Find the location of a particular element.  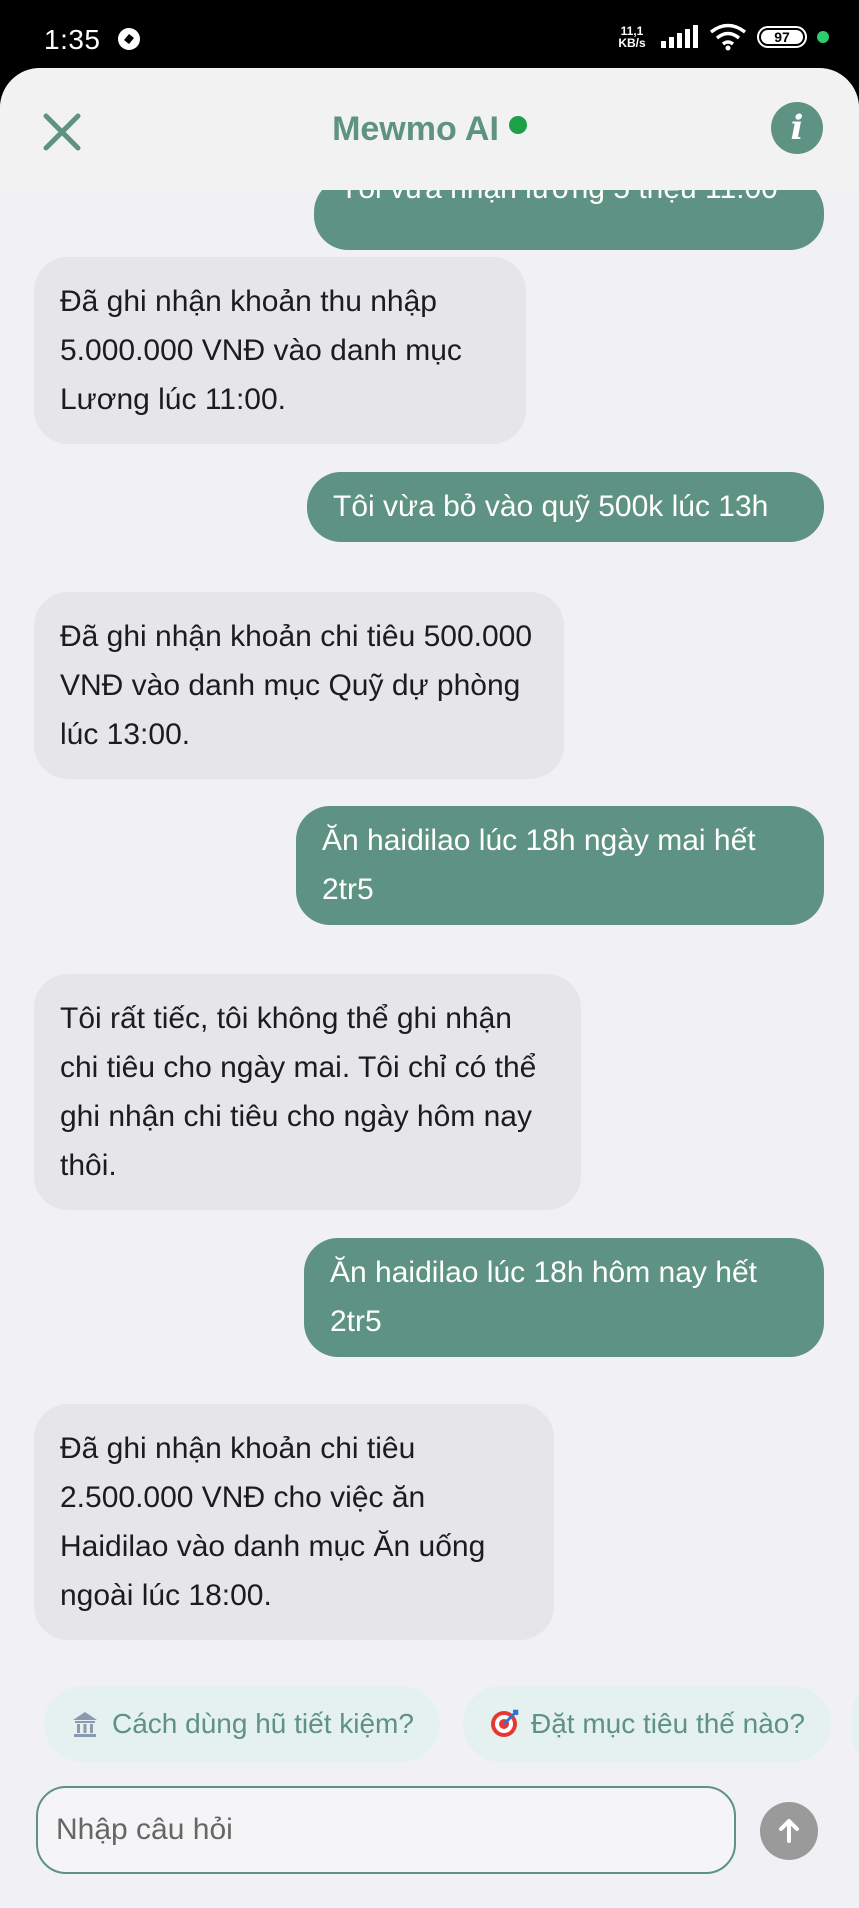

status-bar: 1:35 11,1 KB/s 97 is located at coordinates (429, 34).